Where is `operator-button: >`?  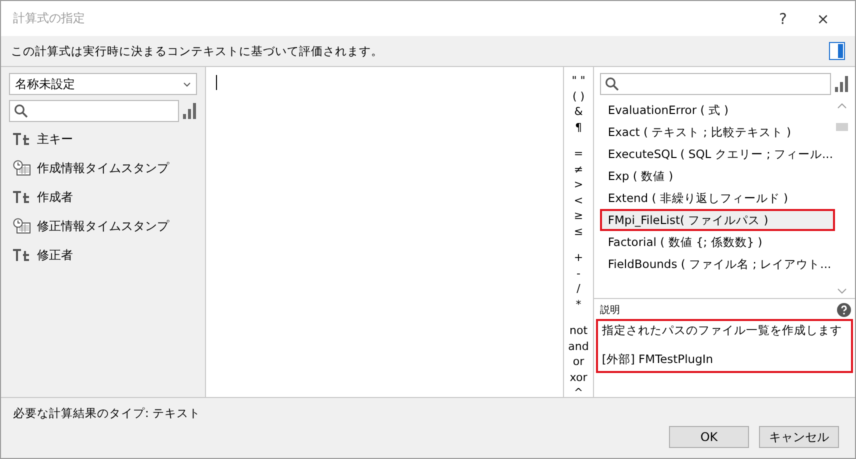 operator-button: > is located at coordinates (579, 184).